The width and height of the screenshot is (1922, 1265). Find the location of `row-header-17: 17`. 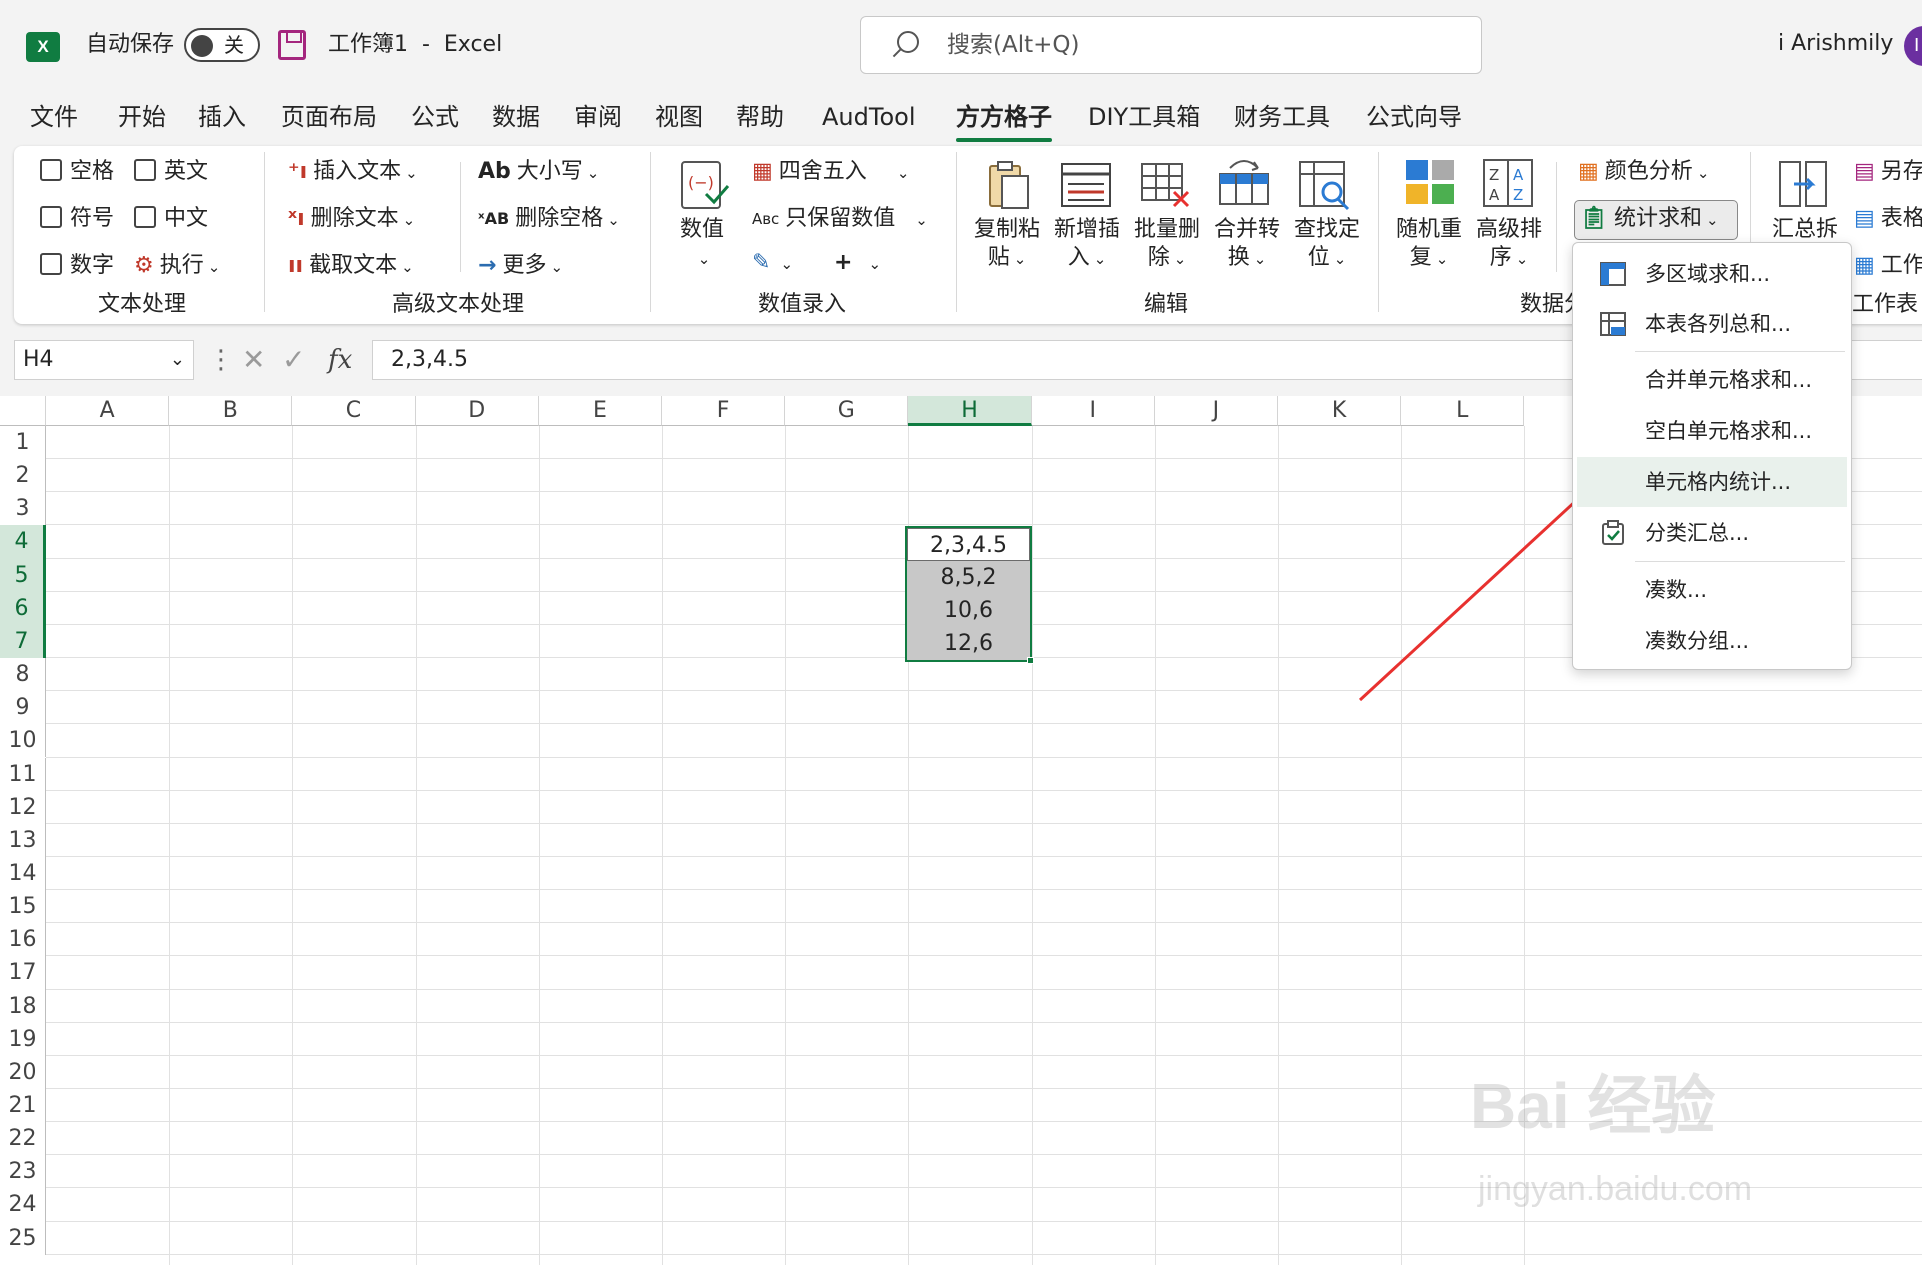

row-header-17: 17 is located at coordinates (23, 973).